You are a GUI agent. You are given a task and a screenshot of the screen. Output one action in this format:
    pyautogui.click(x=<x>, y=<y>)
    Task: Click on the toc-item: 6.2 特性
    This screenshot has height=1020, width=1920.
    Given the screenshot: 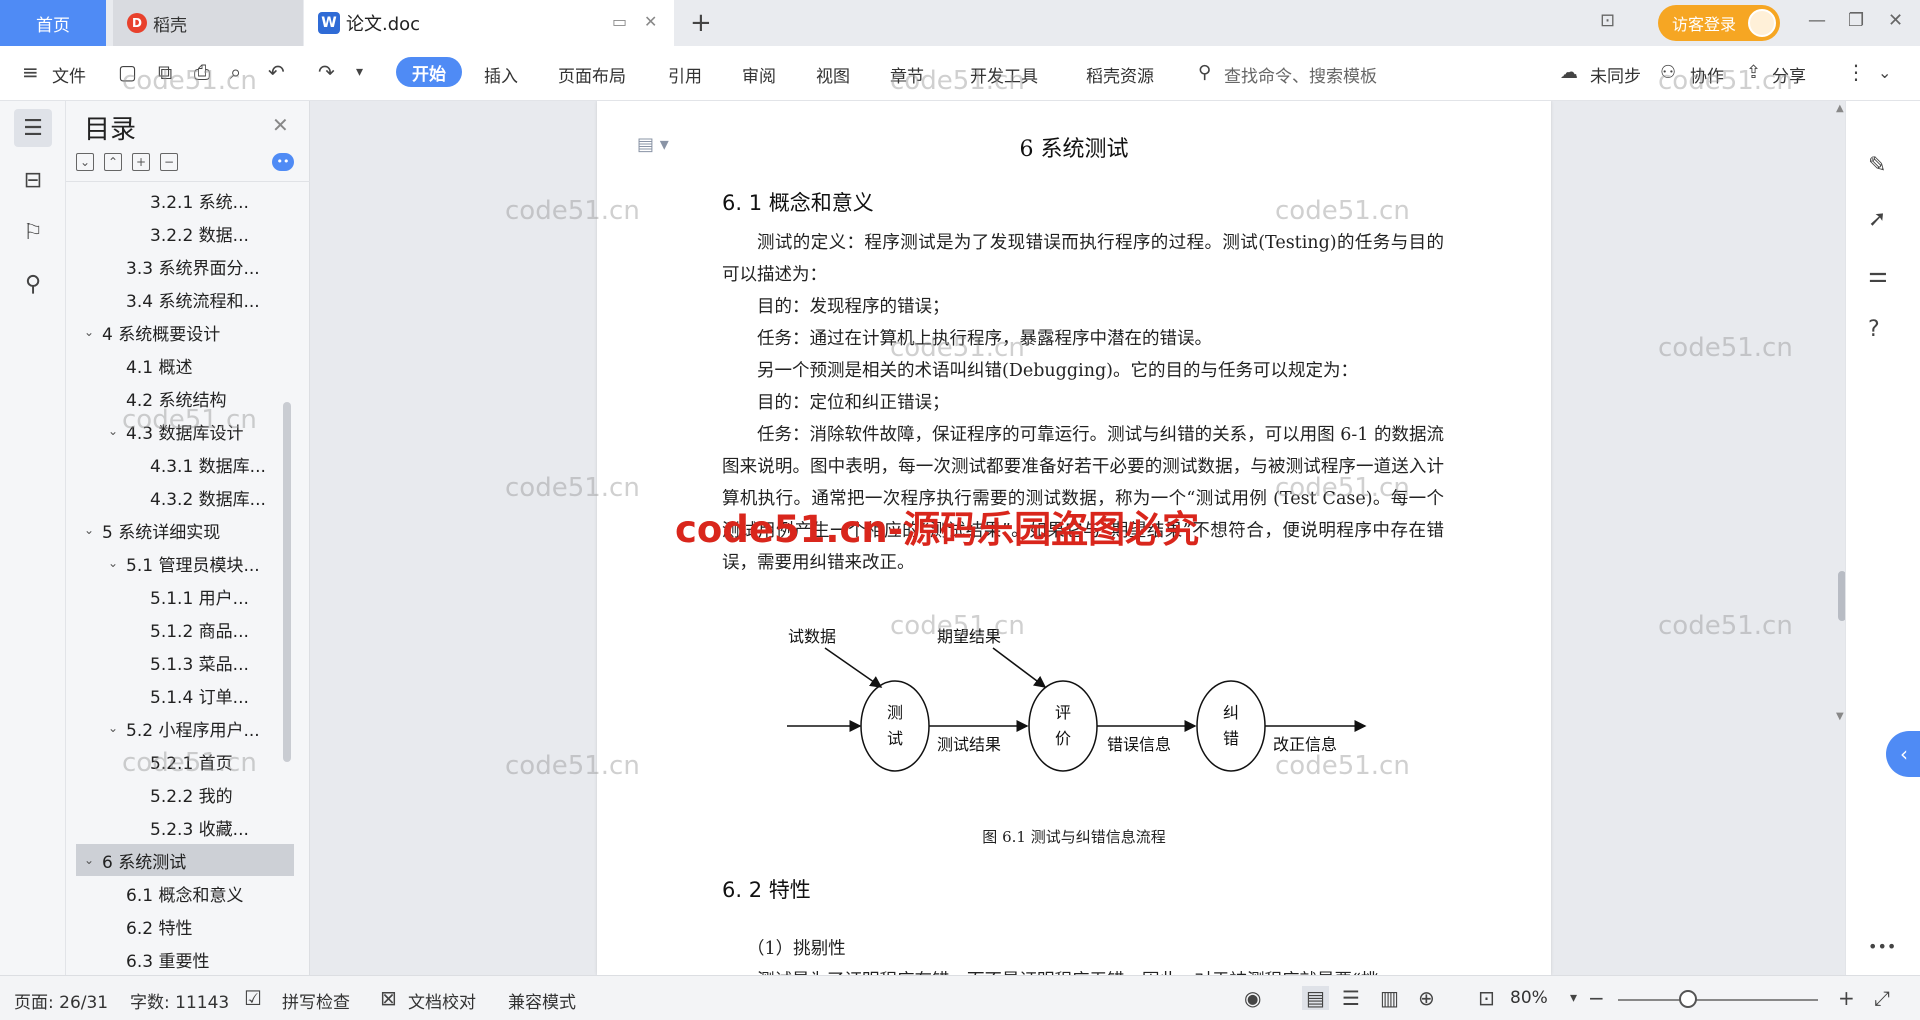 What is the action you would take?
    pyautogui.click(x=185, y=926)
    